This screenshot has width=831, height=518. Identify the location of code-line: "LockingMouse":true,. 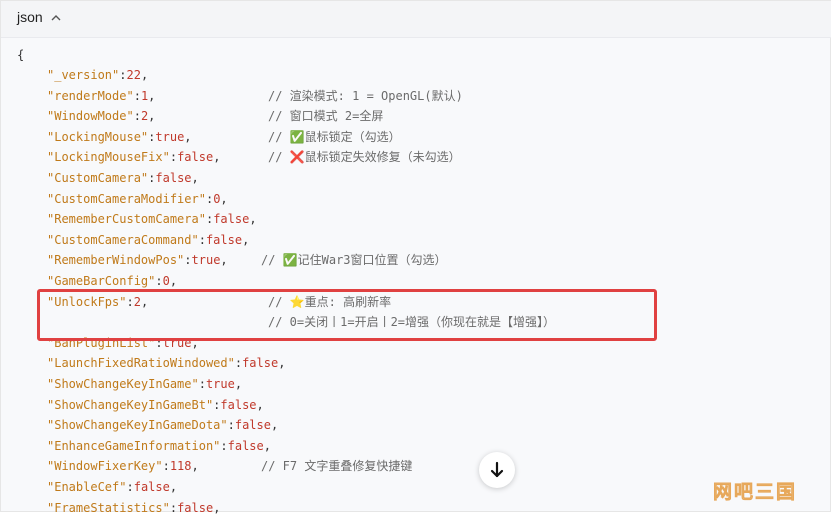
(119, 136).